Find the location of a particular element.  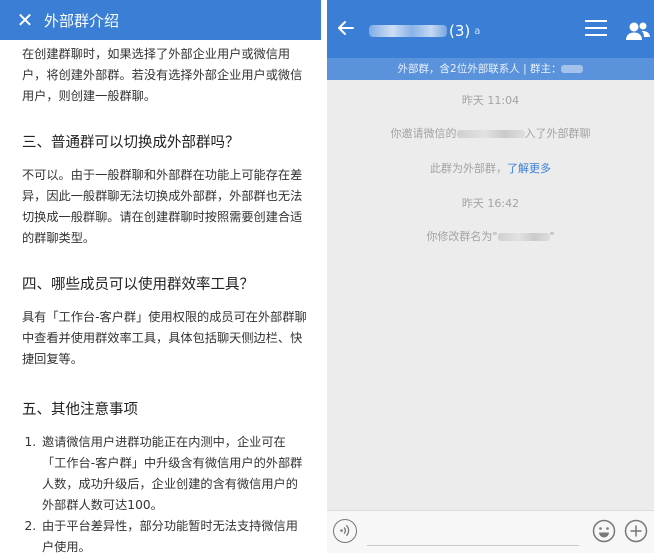

group-info-text: 外部群，含2位外部联系人 | 群主： is located at coordinates (479, 69).